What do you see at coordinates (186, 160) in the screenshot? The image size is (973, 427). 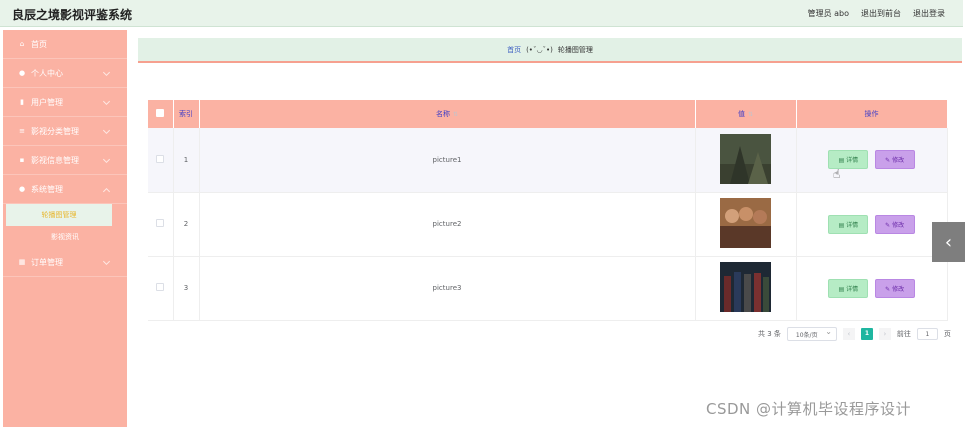 I see `row-index: 1` at bounding box center [186, 160].